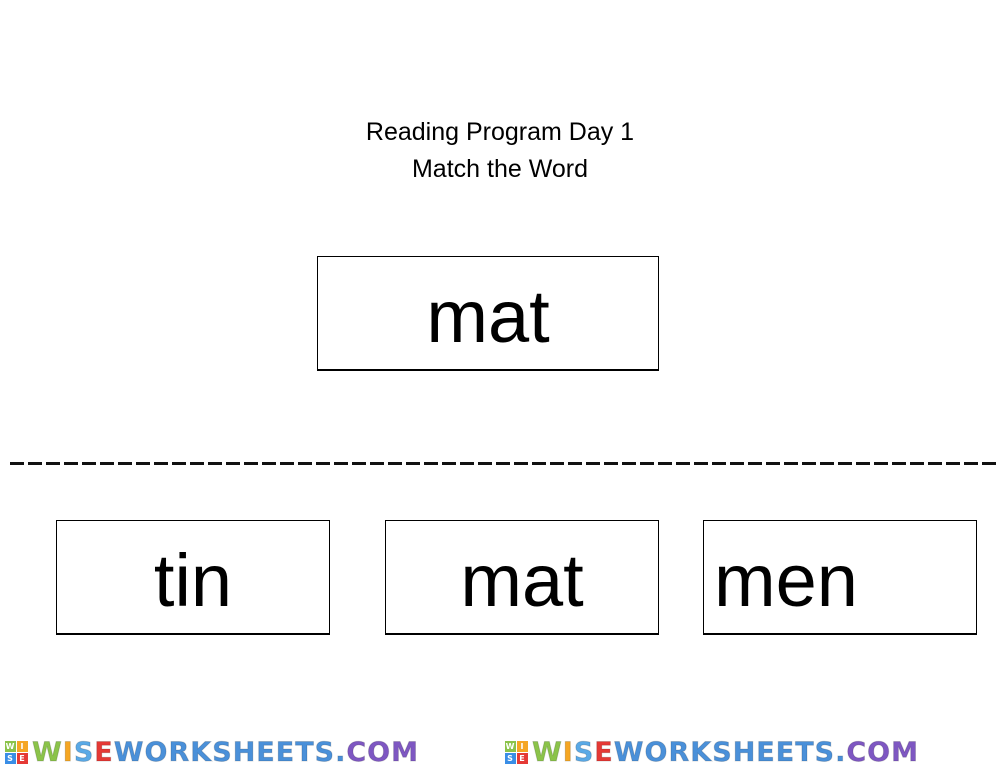  I want to click on dashed-divider, so click(505, 463).